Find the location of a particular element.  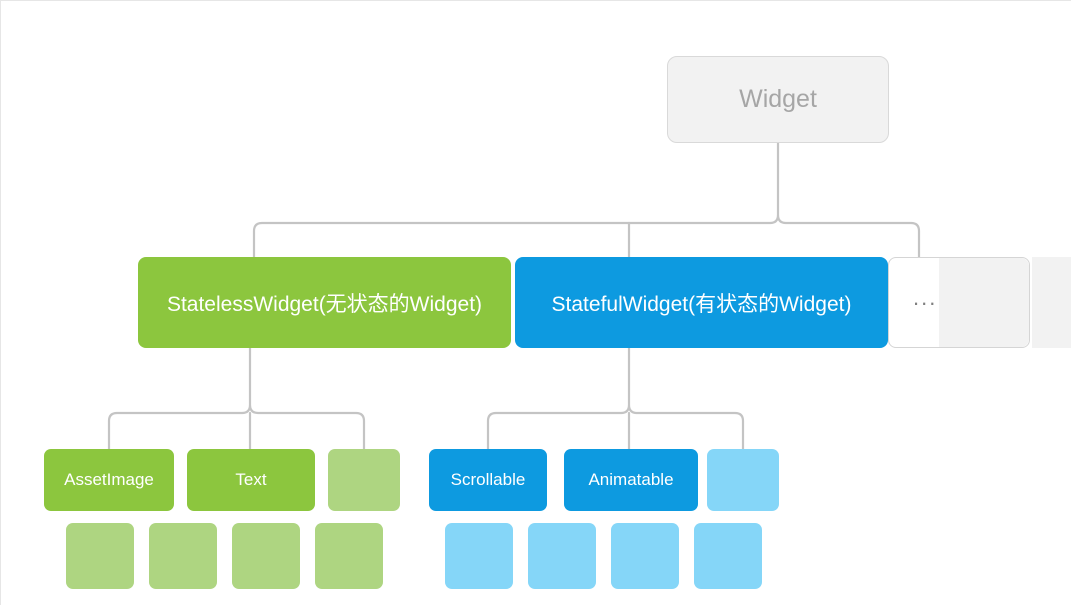

edge-green-bus is located at coordinates (236, 427).